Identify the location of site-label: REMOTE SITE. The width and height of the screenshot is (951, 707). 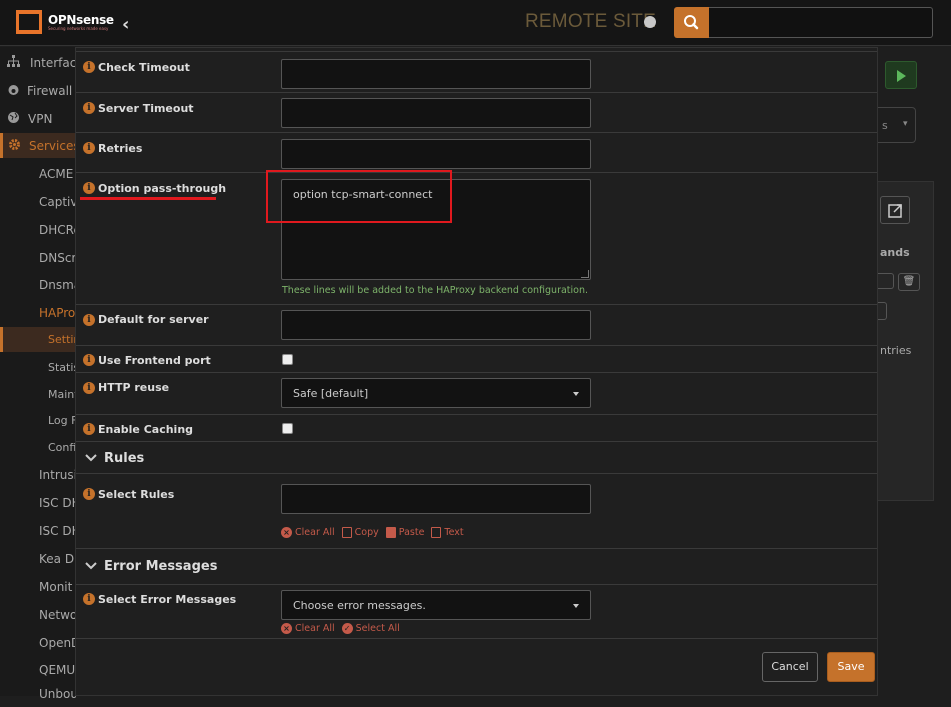
(590, 21).